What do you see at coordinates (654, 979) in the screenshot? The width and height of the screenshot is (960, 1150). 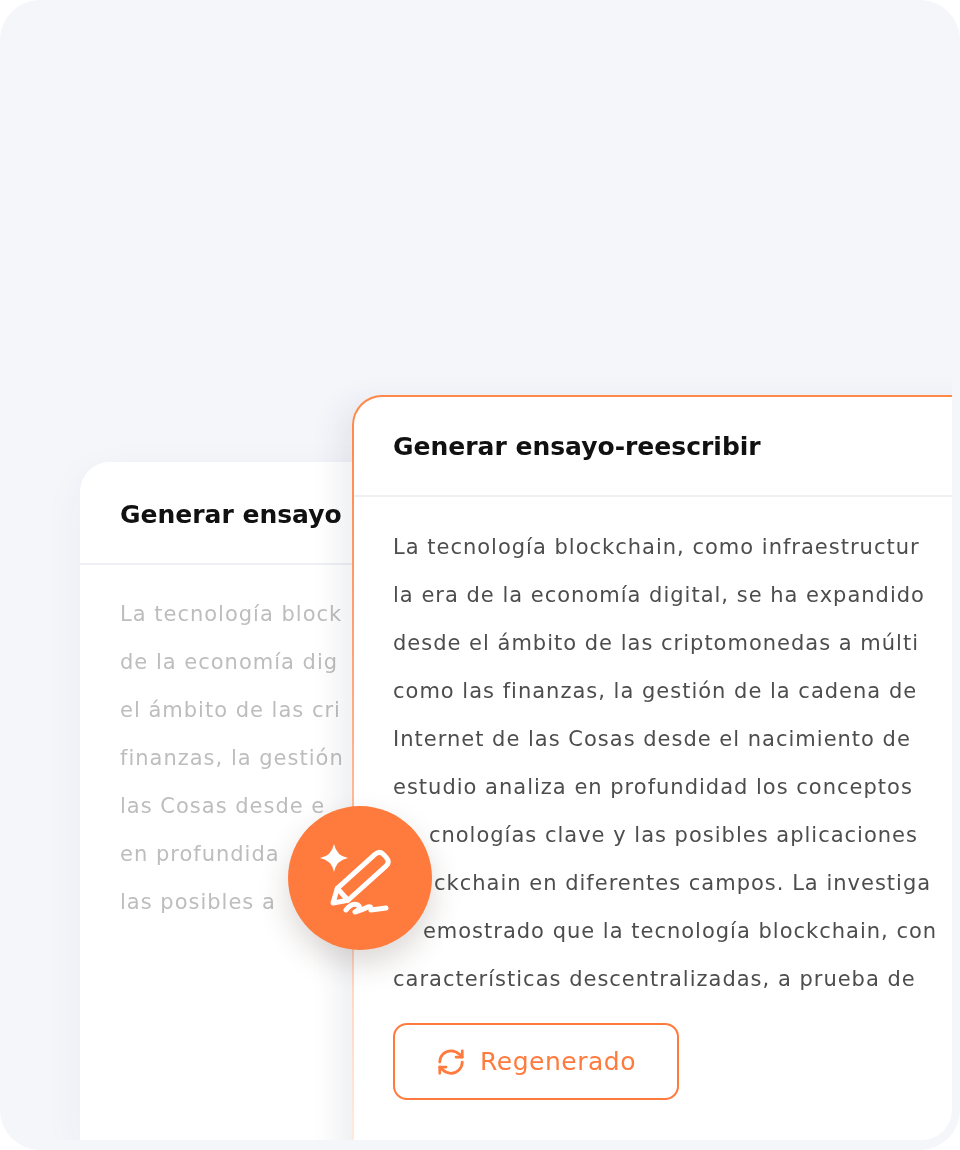 I see `essay-text-line: características descentralizadas, a prueba de` at bounding box center [654, 979].